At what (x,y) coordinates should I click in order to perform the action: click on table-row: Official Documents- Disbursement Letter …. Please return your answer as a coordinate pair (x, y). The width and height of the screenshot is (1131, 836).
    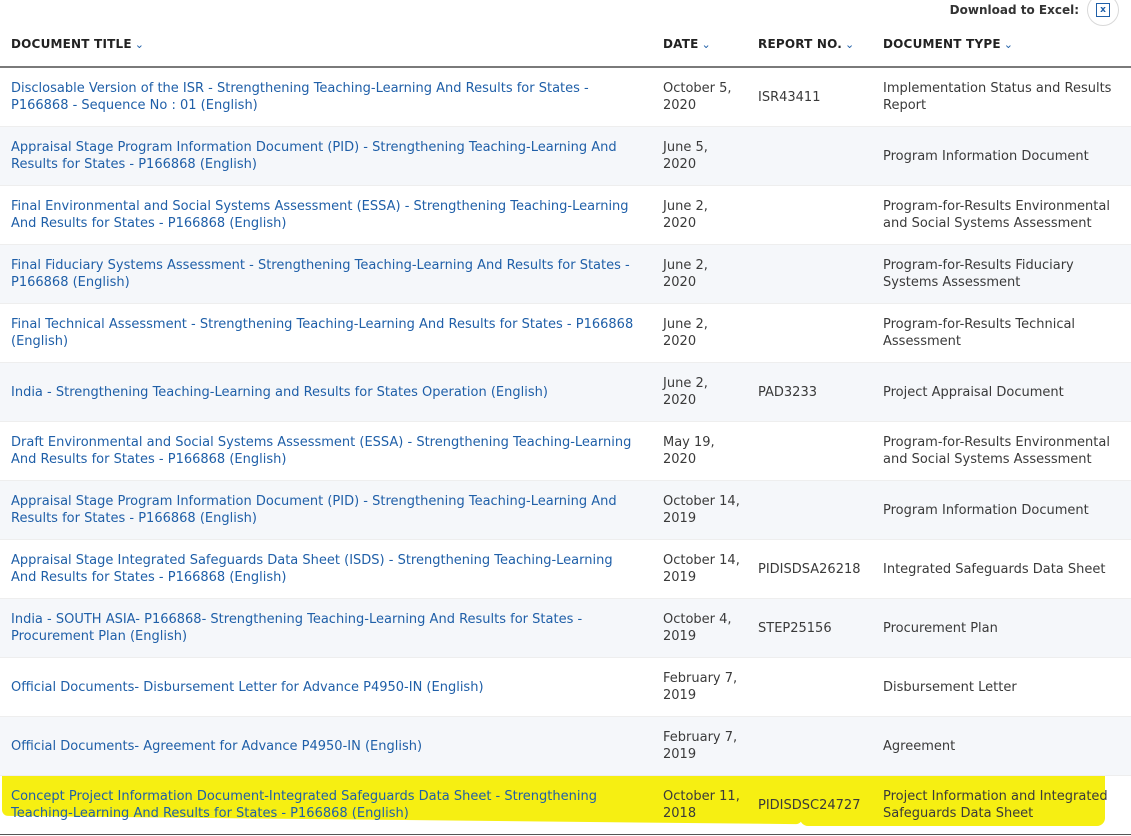
    Looking at the image, I should click on (565, 687).